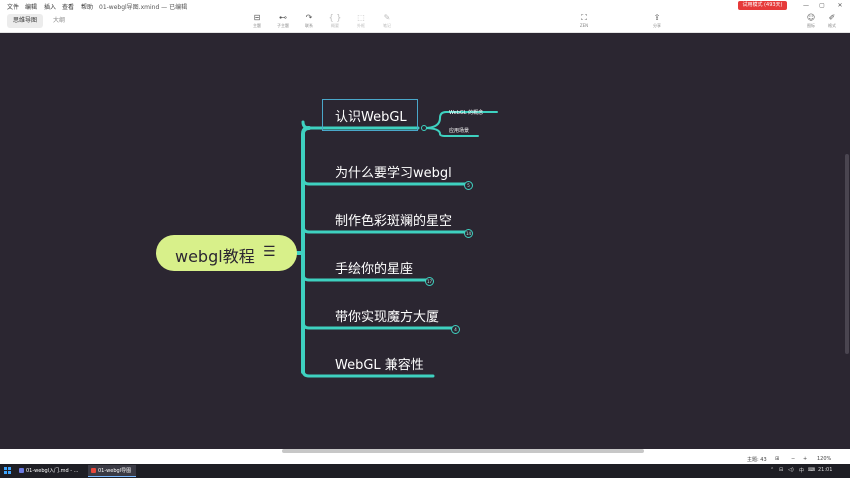 Image resolution: width=850 pixels, height=478 pixels. What do you see at coordinates (455, 329) in the screenshot?
I see `collapse-badge: 4` at bounding box center [455, 329].